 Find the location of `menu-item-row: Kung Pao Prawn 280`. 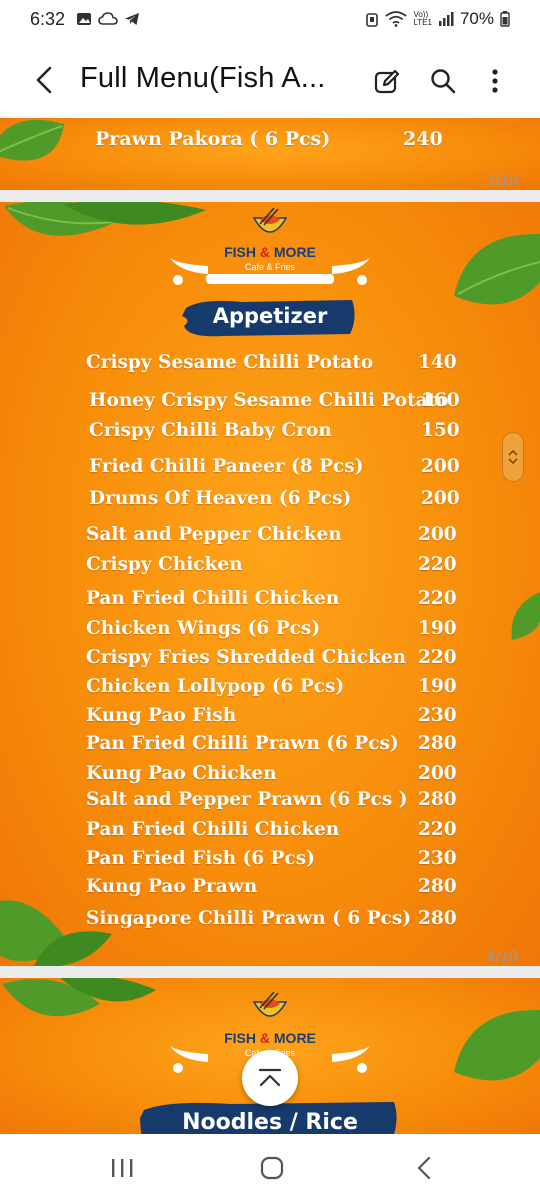

menu-item-row: Kung Pao Prawn 280 is located at coordinates (276, 886).